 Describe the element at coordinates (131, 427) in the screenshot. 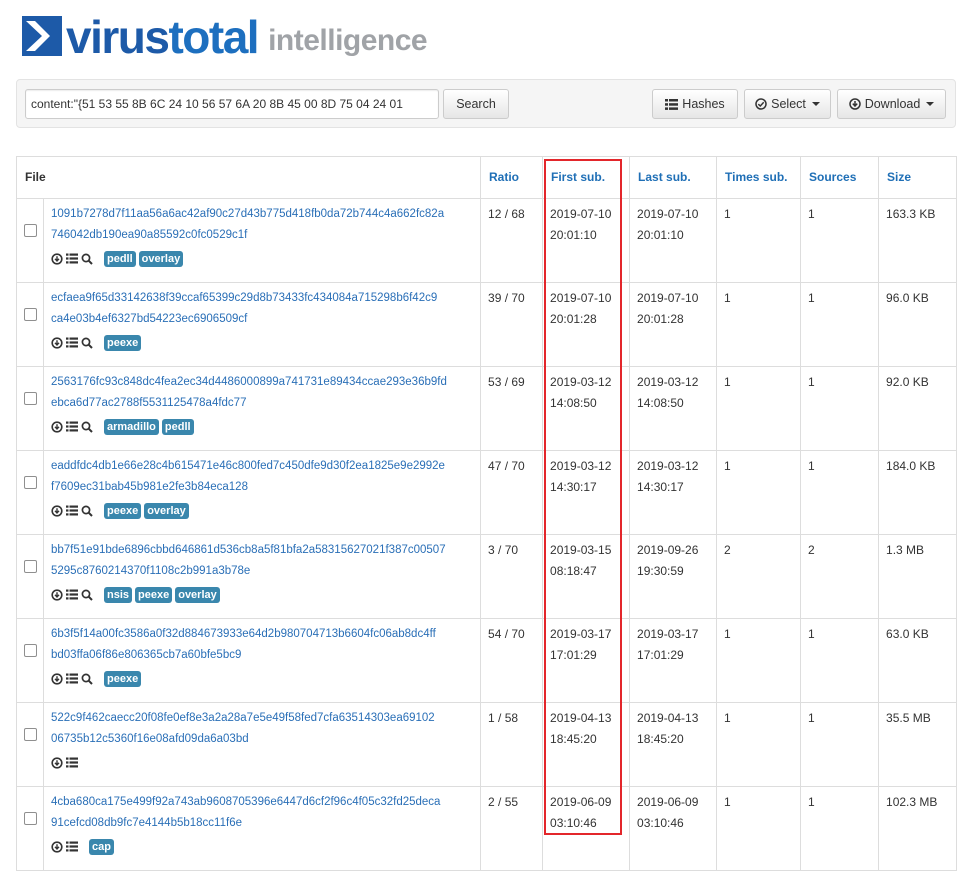

I see `tag-badge: armadillo` at that location.